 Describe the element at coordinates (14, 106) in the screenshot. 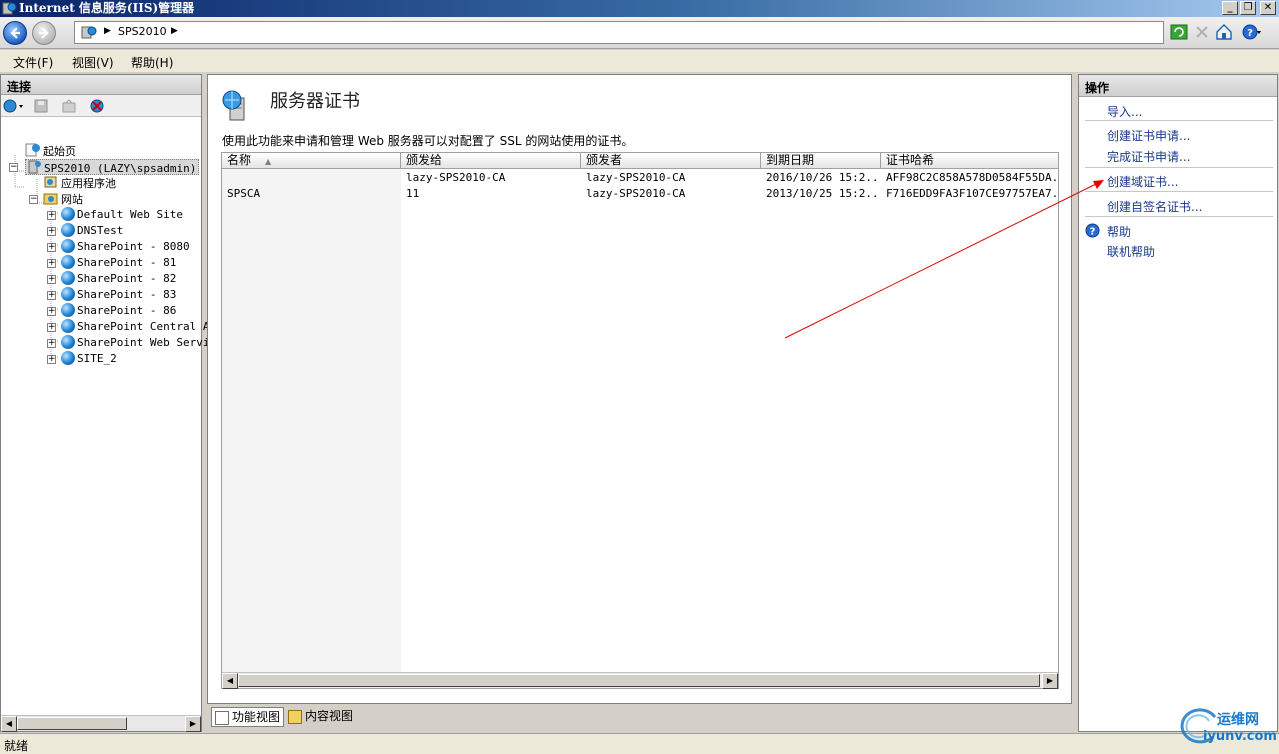

I see `connect-globe-icon` at that location.